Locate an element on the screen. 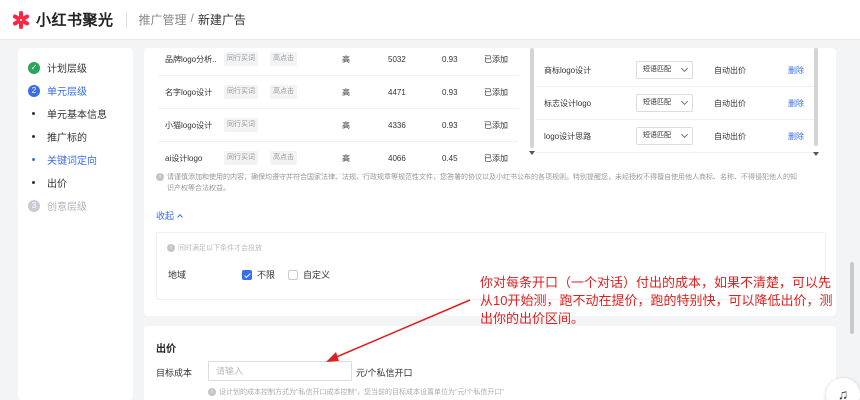  left-table-scrollbar is located at coordinates (532, 98).